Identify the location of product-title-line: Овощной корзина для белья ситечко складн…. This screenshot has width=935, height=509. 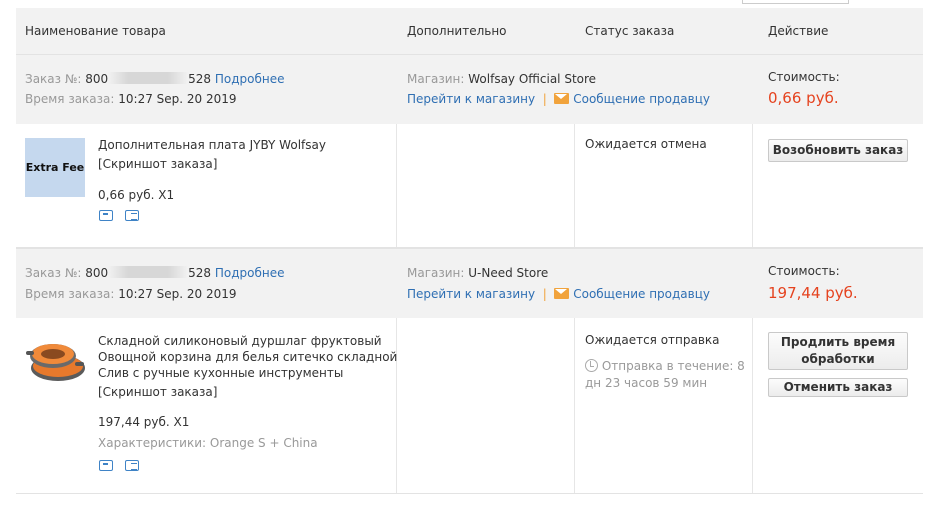
(248, 357).